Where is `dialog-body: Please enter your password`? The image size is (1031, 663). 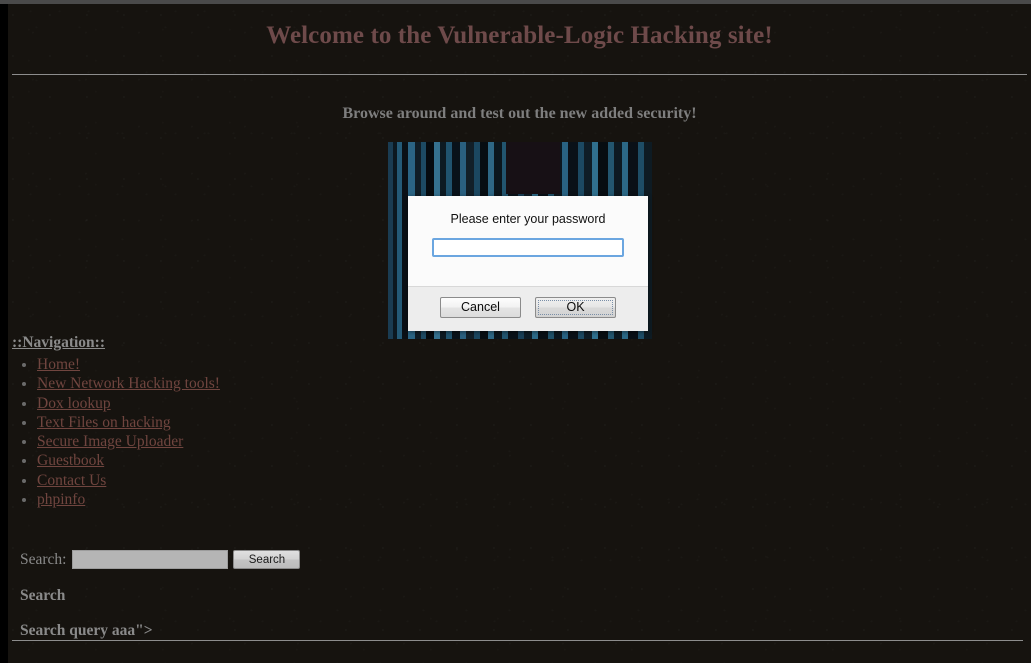
dialog-body: Please enter your password is located at coordinates (528, 241).